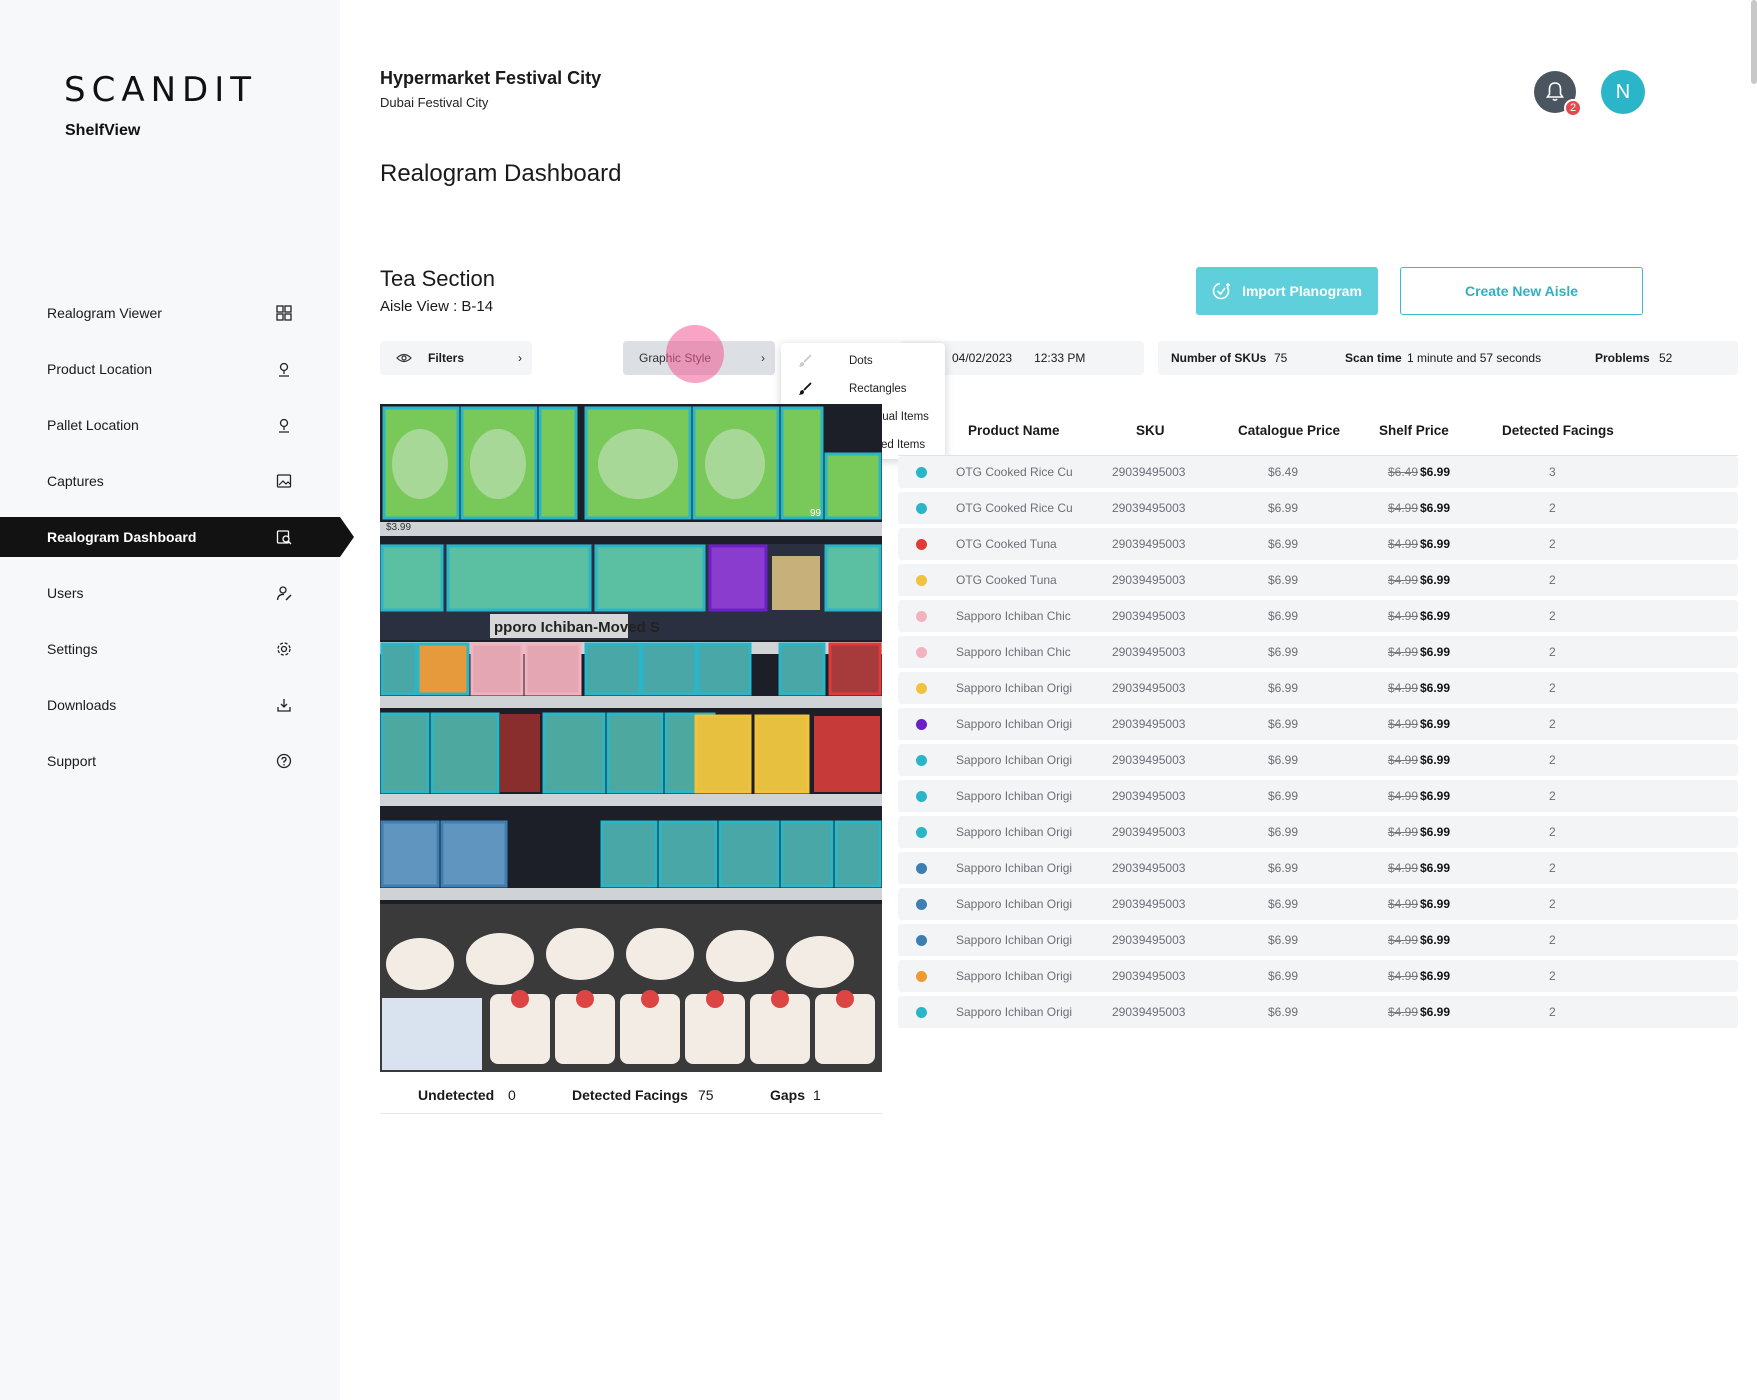  What do you see at coordinates (284, 313) in the screenshot?
I see `grid-icon` at bounding box center [284, 313].